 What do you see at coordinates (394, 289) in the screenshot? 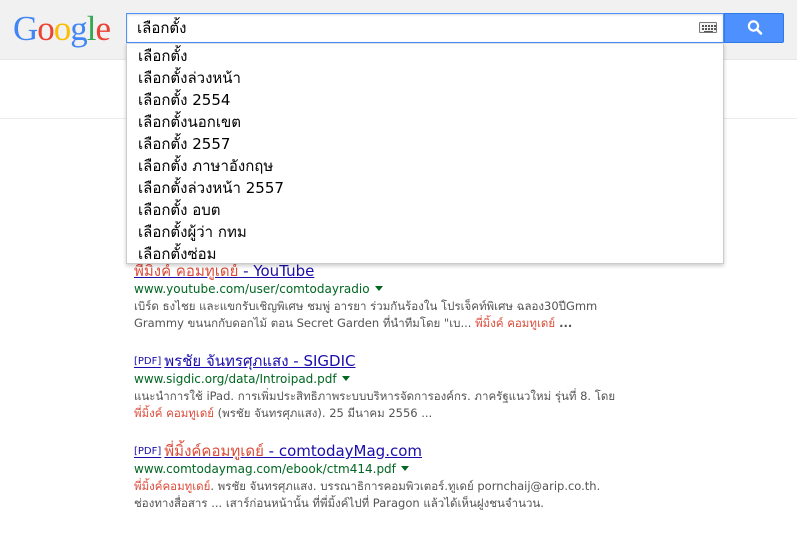
I see `result-url: www.youtube.com/user/comtodayradio` at bounding box center [394, 289].